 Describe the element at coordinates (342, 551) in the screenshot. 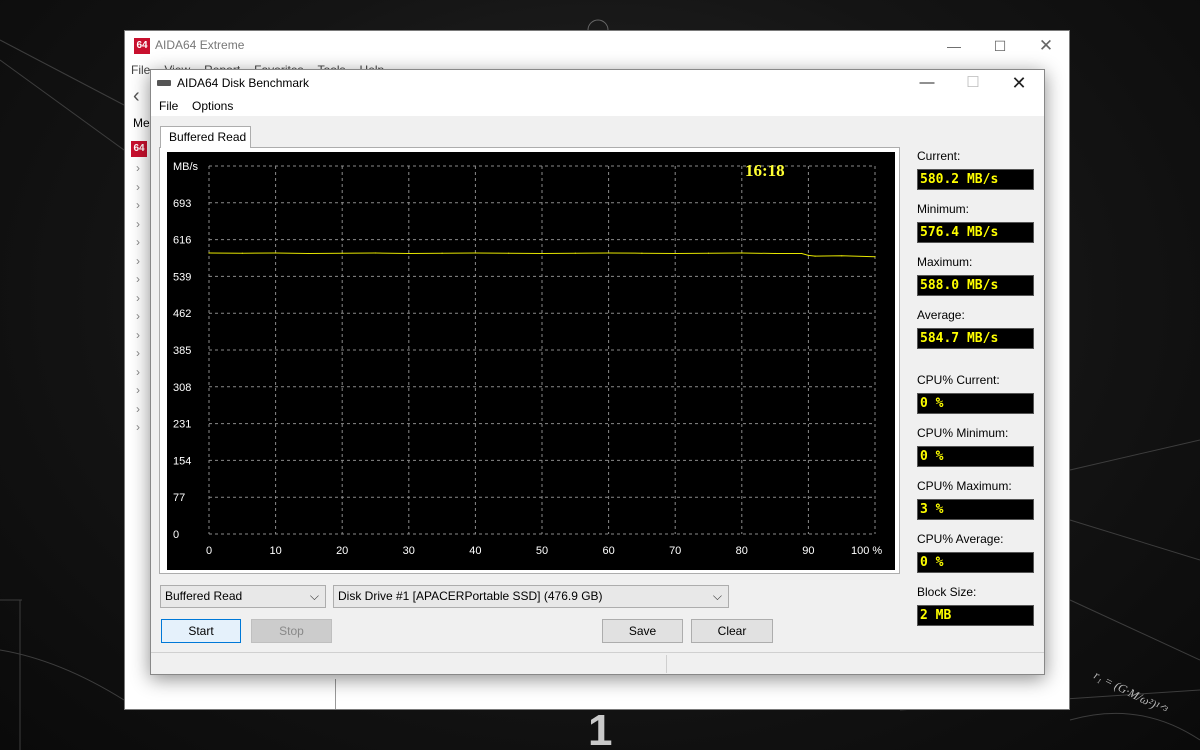

I see `chart-x-tick-label: 20` at that location.